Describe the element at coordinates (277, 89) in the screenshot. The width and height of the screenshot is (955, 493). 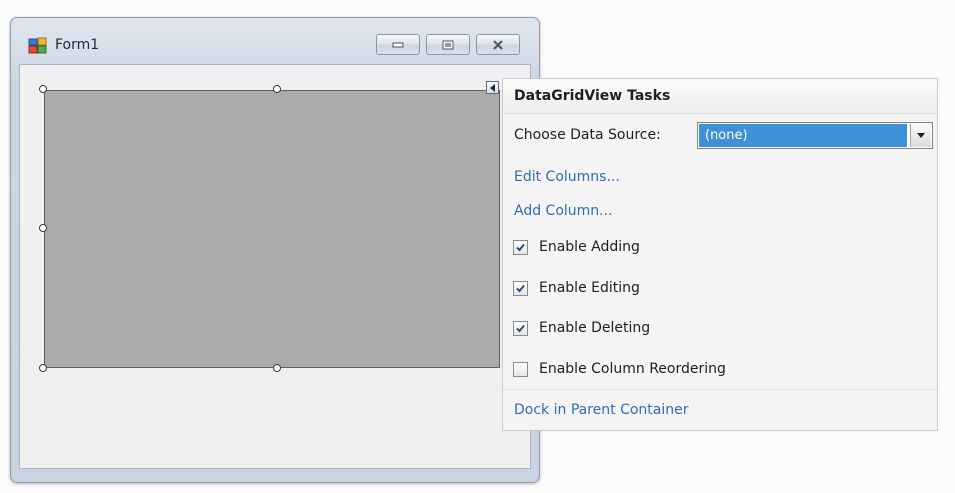
I see `resize-handle-top` at that location.